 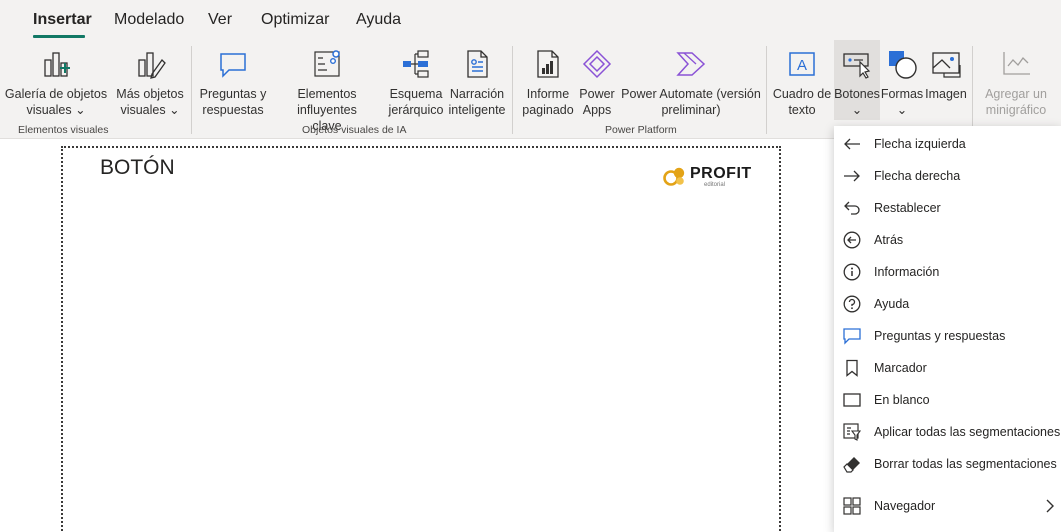 I want to click on menu-item-label: Preguntas y respuestas, so click(x=940, y=336).